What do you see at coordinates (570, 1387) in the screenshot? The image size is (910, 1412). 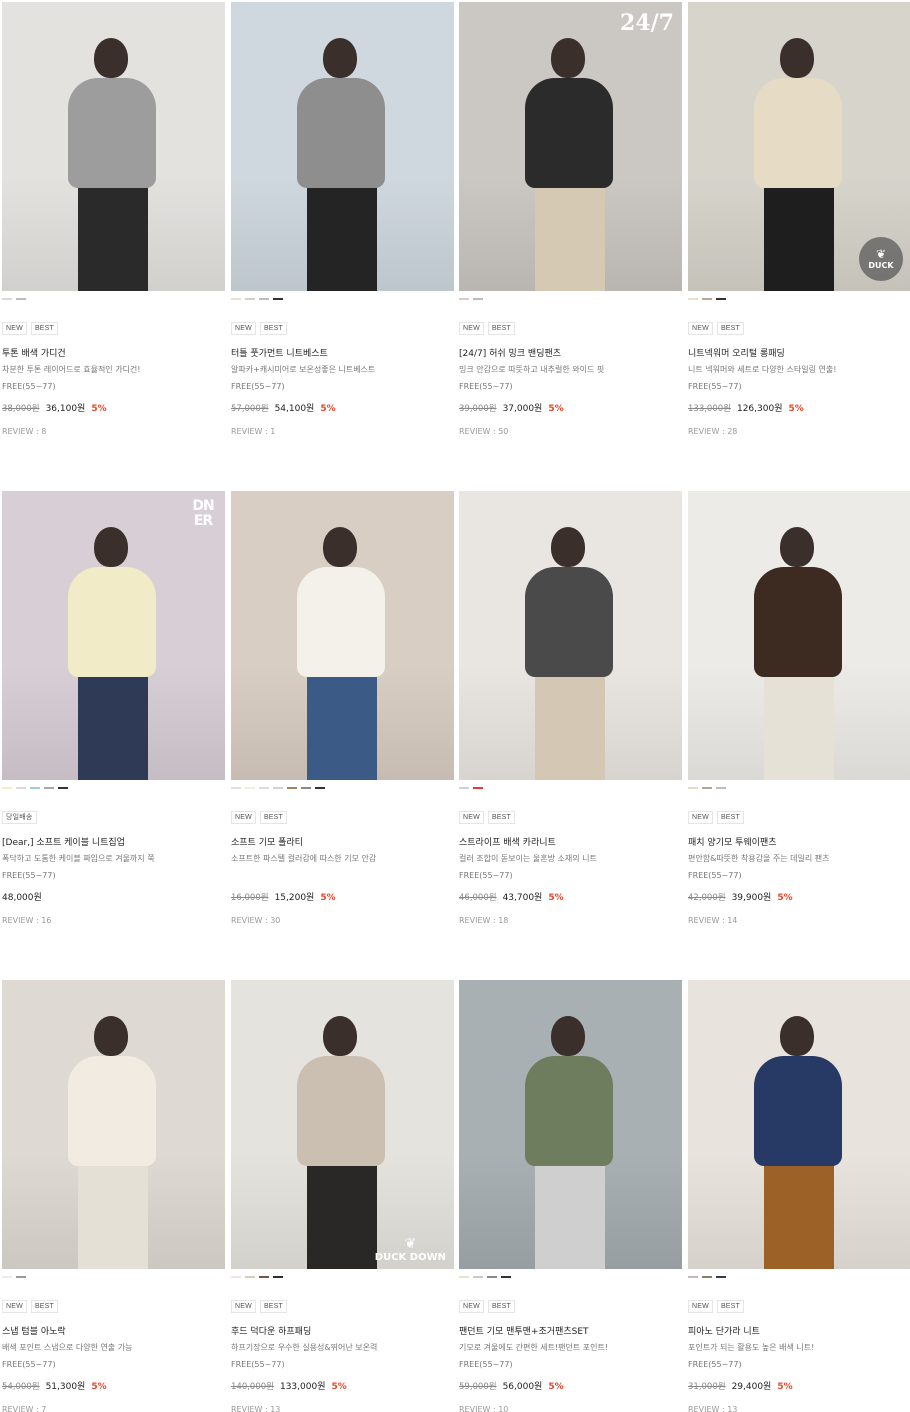 I see `price-row: 59,000원 56,000원 5%` at bounding box center [570, 1387].